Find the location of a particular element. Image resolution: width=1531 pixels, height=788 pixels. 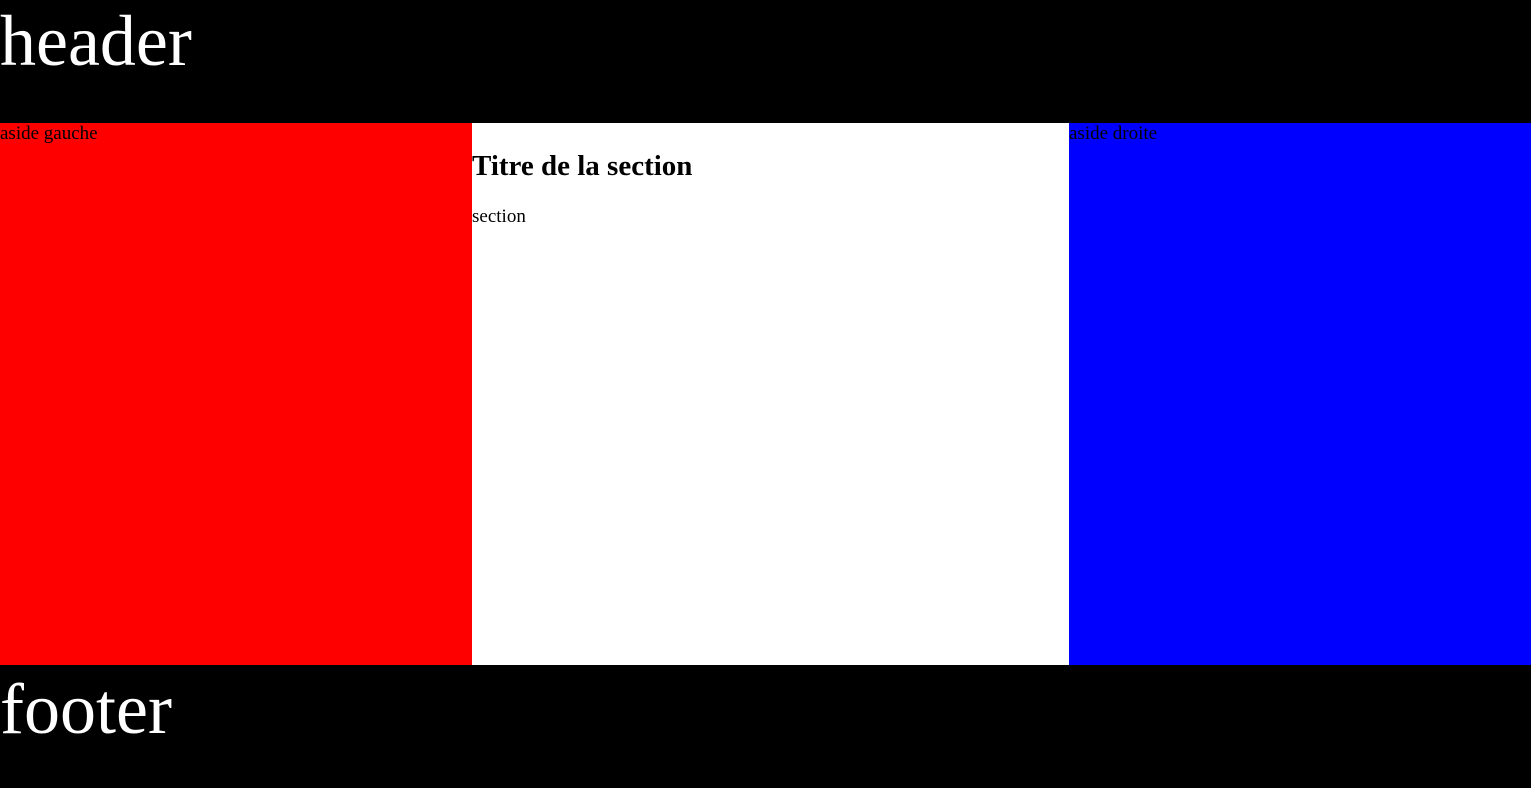

aside-left-text: aside gauche is located at coordinates (49, 133).